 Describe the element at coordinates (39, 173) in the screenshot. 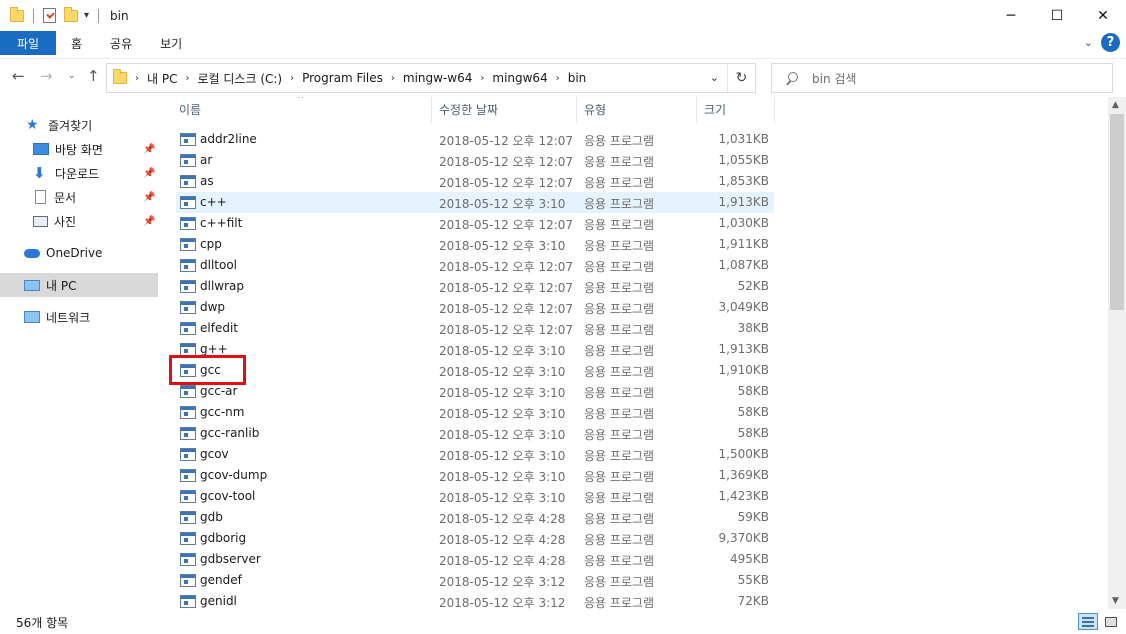

I see `download-arrow-icon: ⬇` at that location.